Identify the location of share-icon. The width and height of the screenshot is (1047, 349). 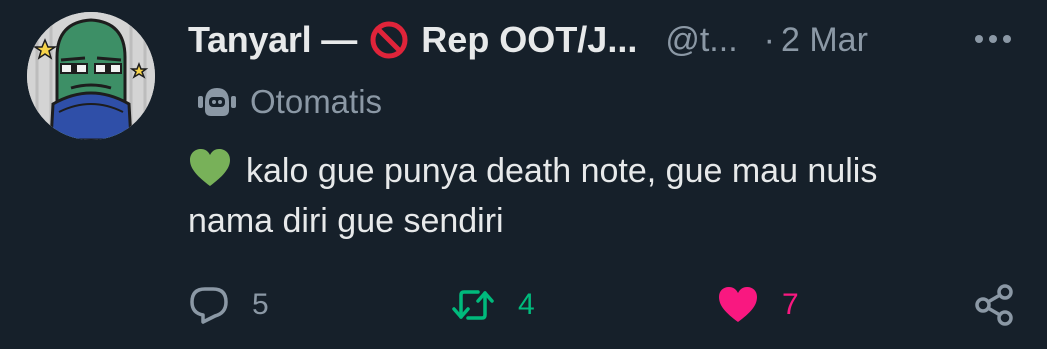
(994, 305).